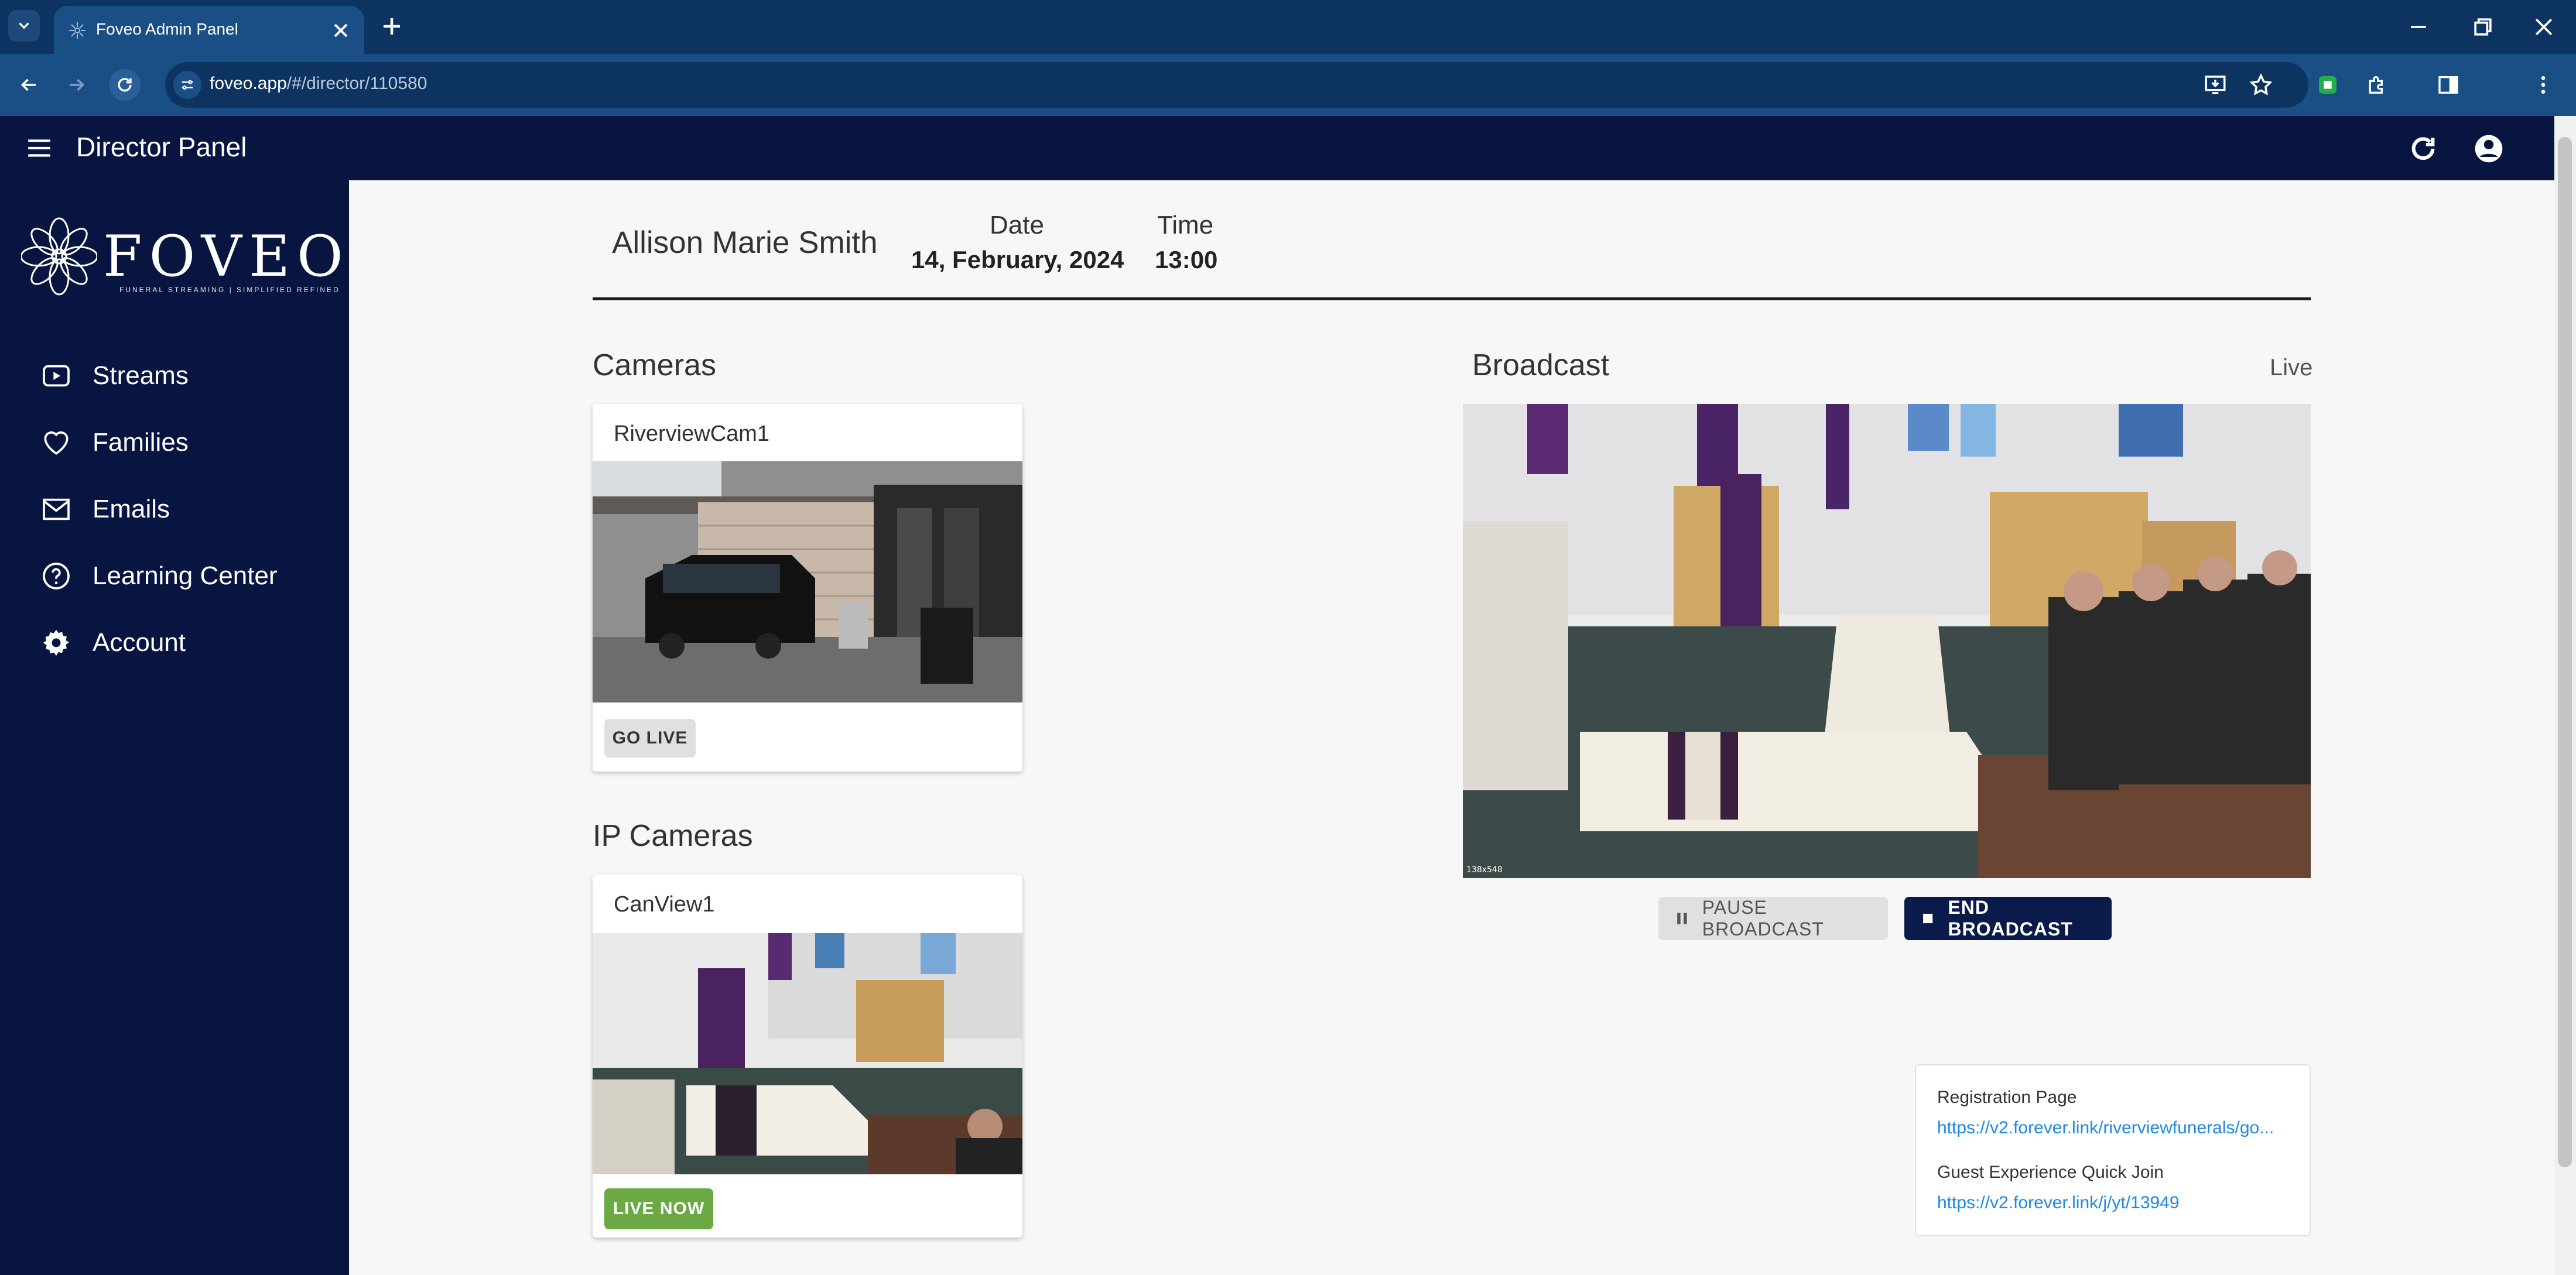 The width and height of the screenshot is (2576, 1275). What do you see at coordinates (654, 365) in the screenshot?
I see `cameras-title: Cameras` at bounding box center [654, 365].